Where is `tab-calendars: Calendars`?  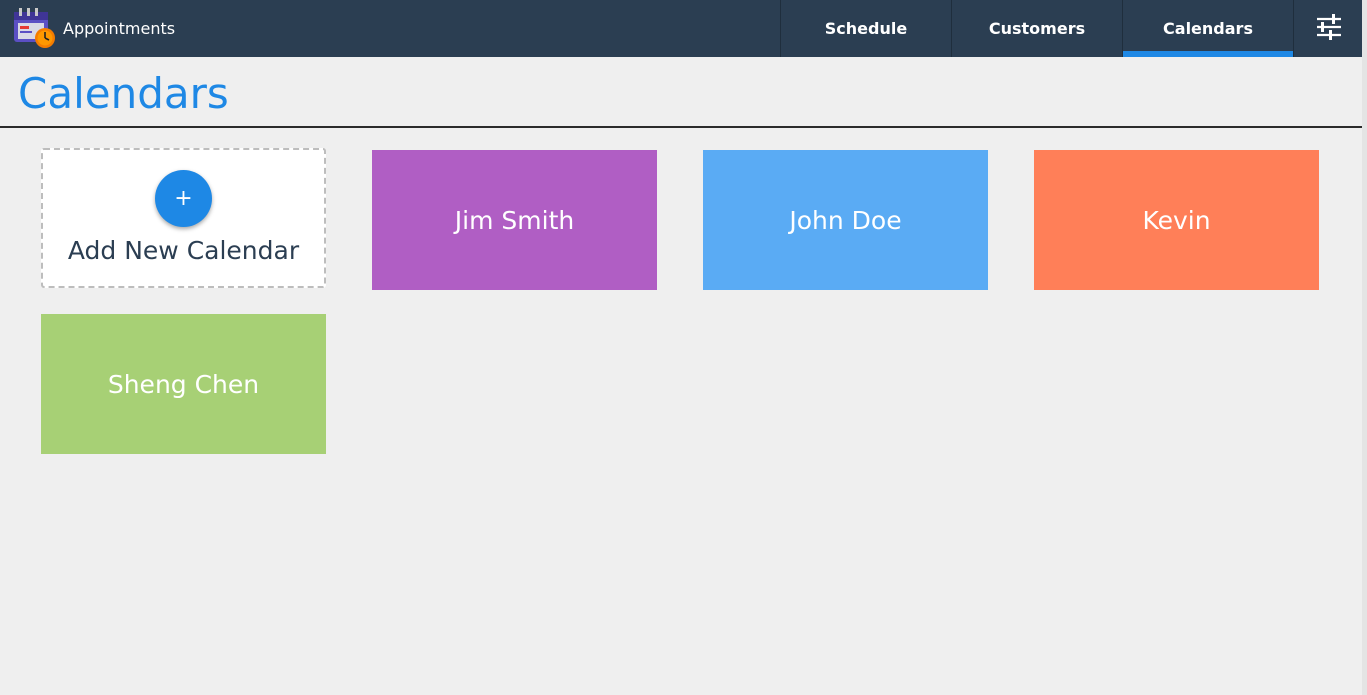 tab-calendars: Calendars is located at coordinates (1207, 28).